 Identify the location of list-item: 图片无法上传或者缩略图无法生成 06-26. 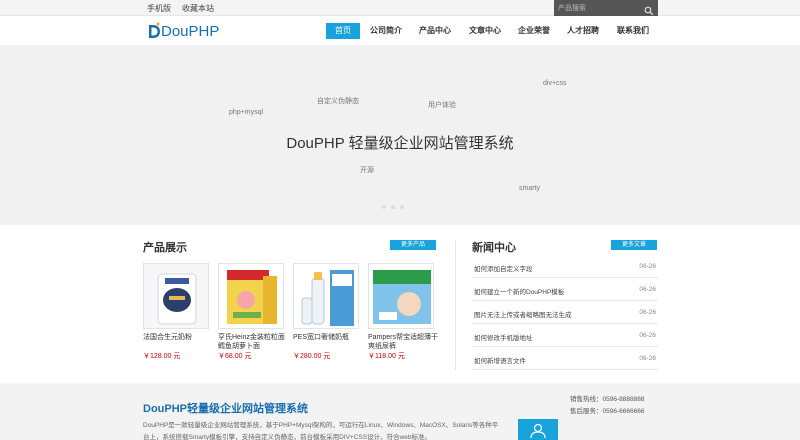
(565, 312).